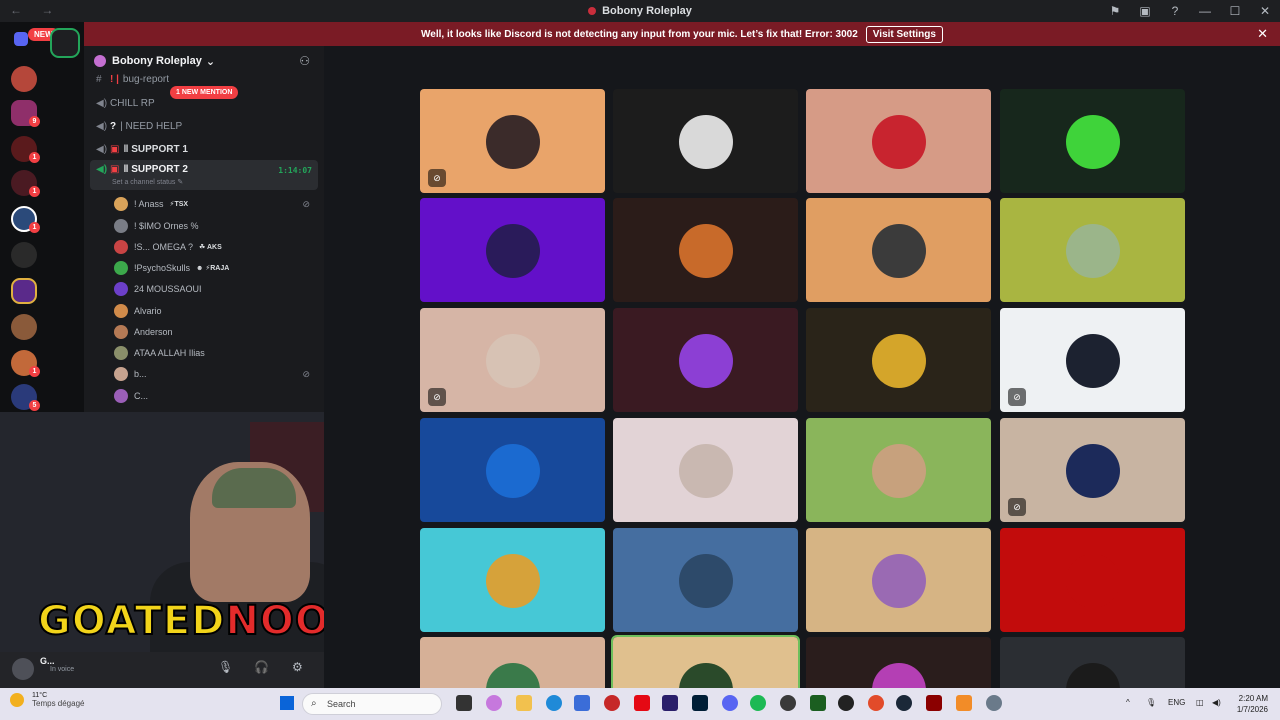  What do you see at coordinates (147, 182) in the screenshot?
I see `channel-status: Set a channel status ✎` at bounding box center [147, 182].